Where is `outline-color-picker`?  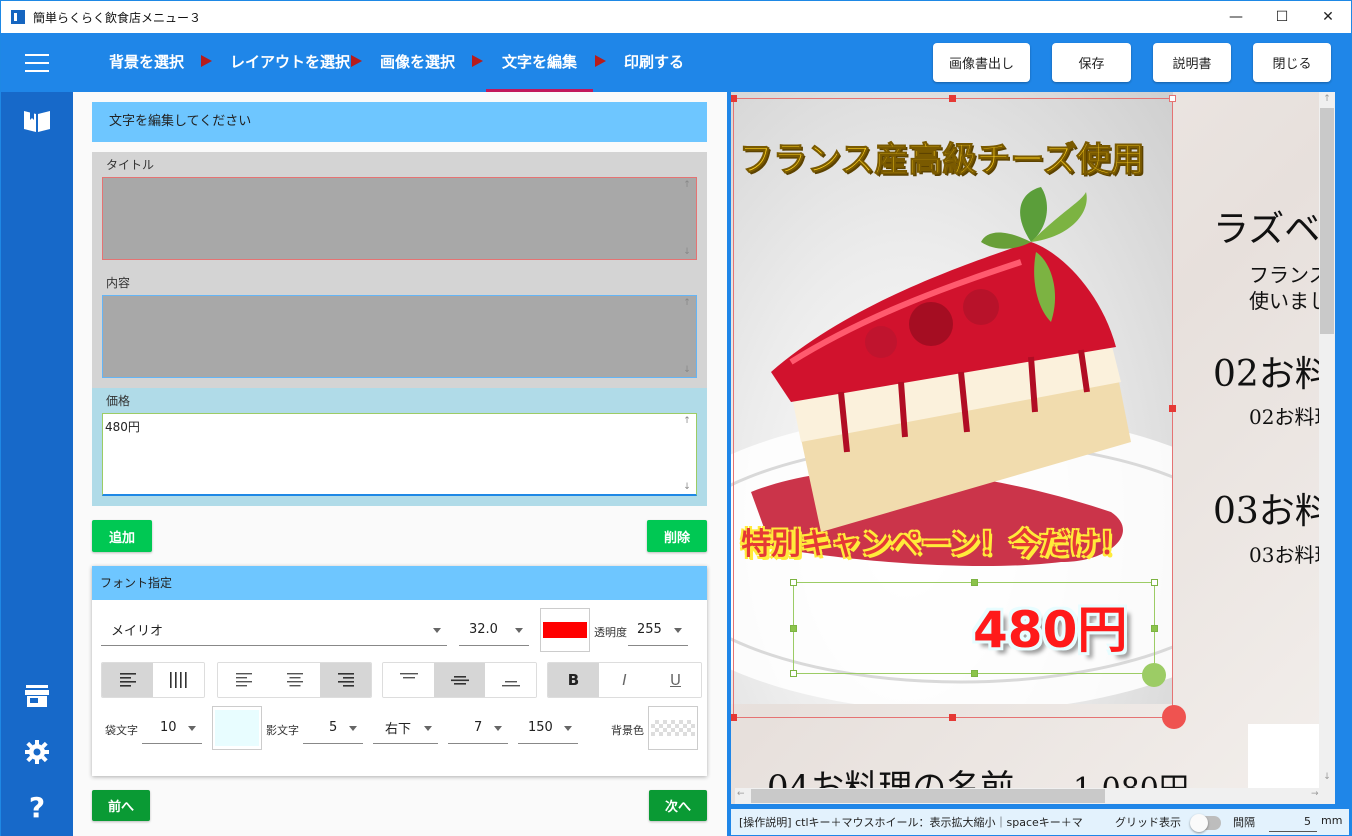
outline-color-picker is located at coordinates (237, 728).